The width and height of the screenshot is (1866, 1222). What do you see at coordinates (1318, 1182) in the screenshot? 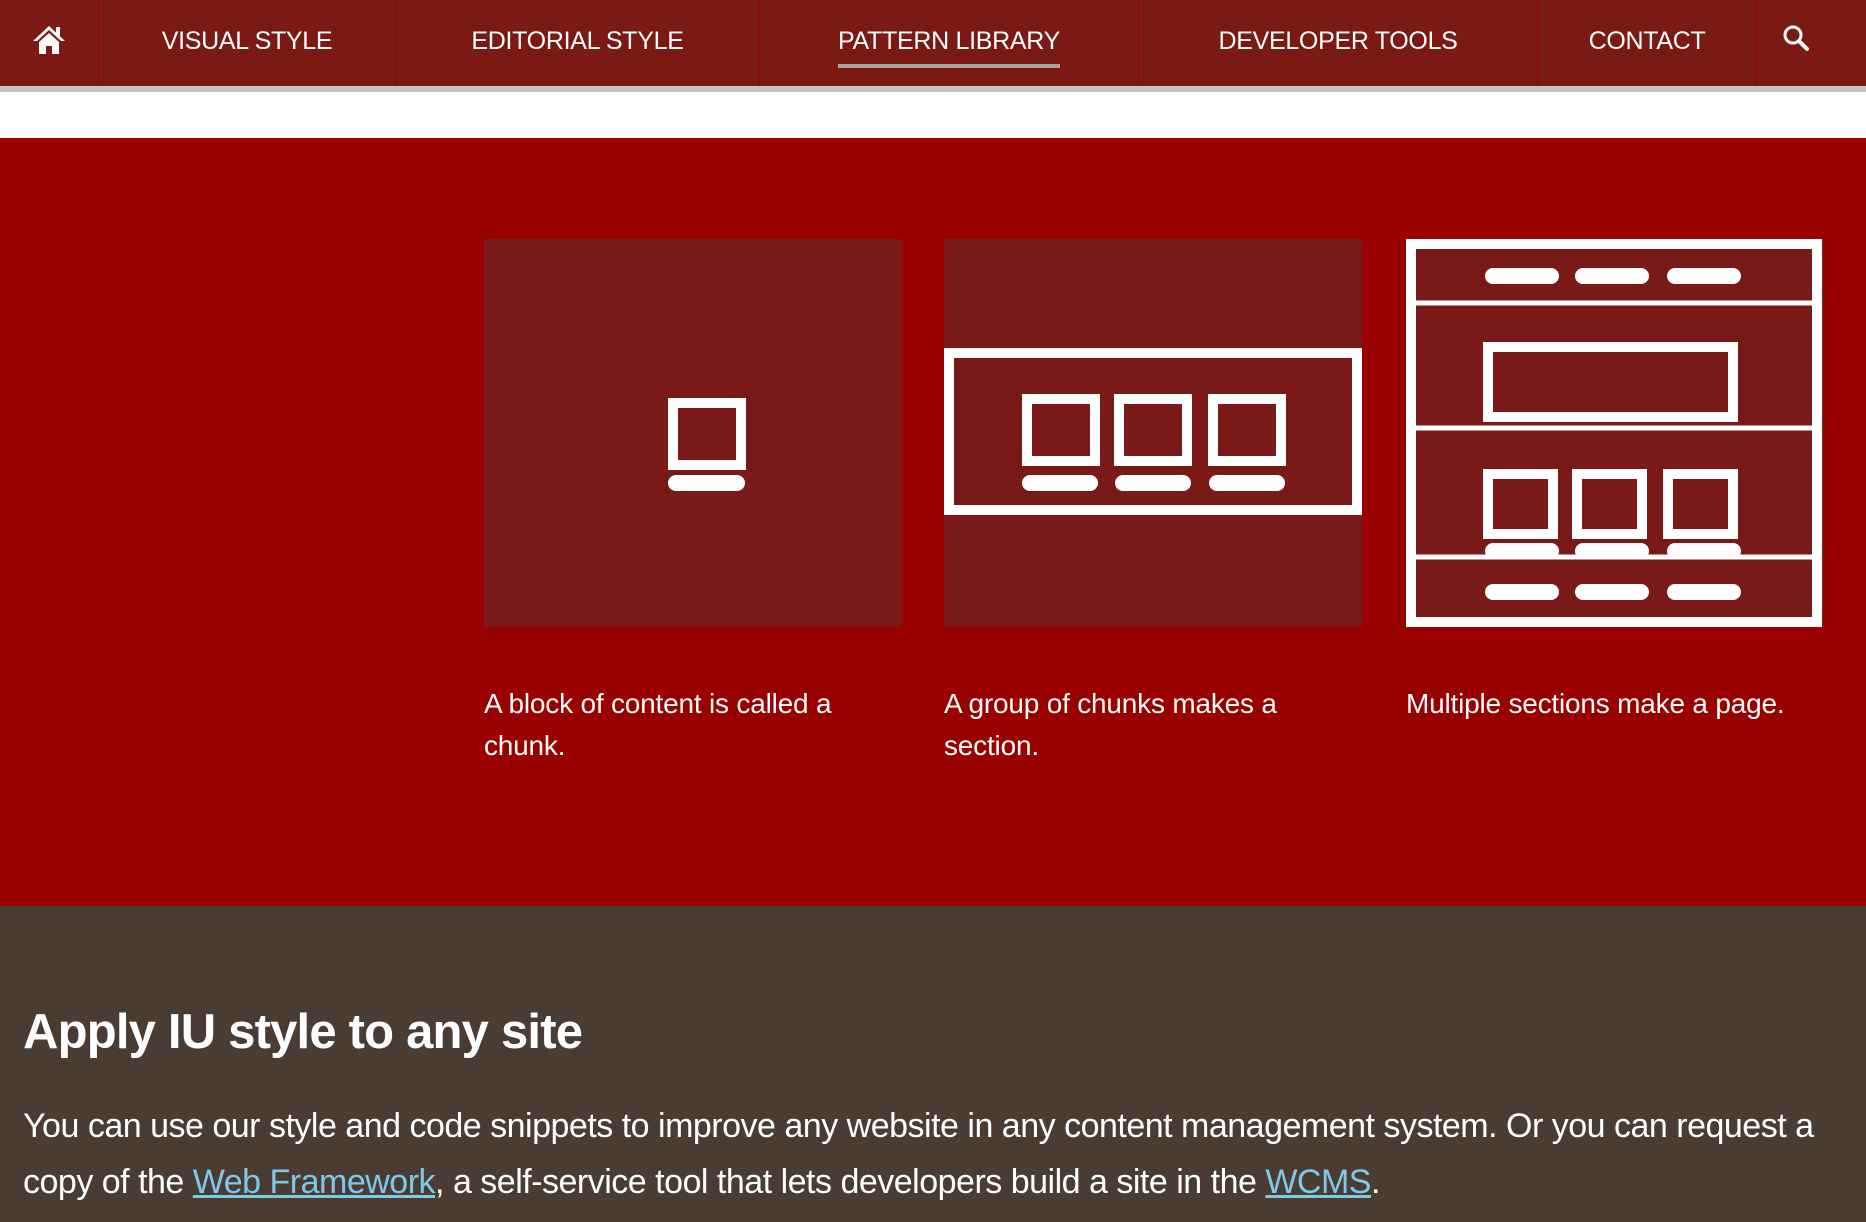
I see `wcms-link: WCMS` at bounding box center [1318, 1182].